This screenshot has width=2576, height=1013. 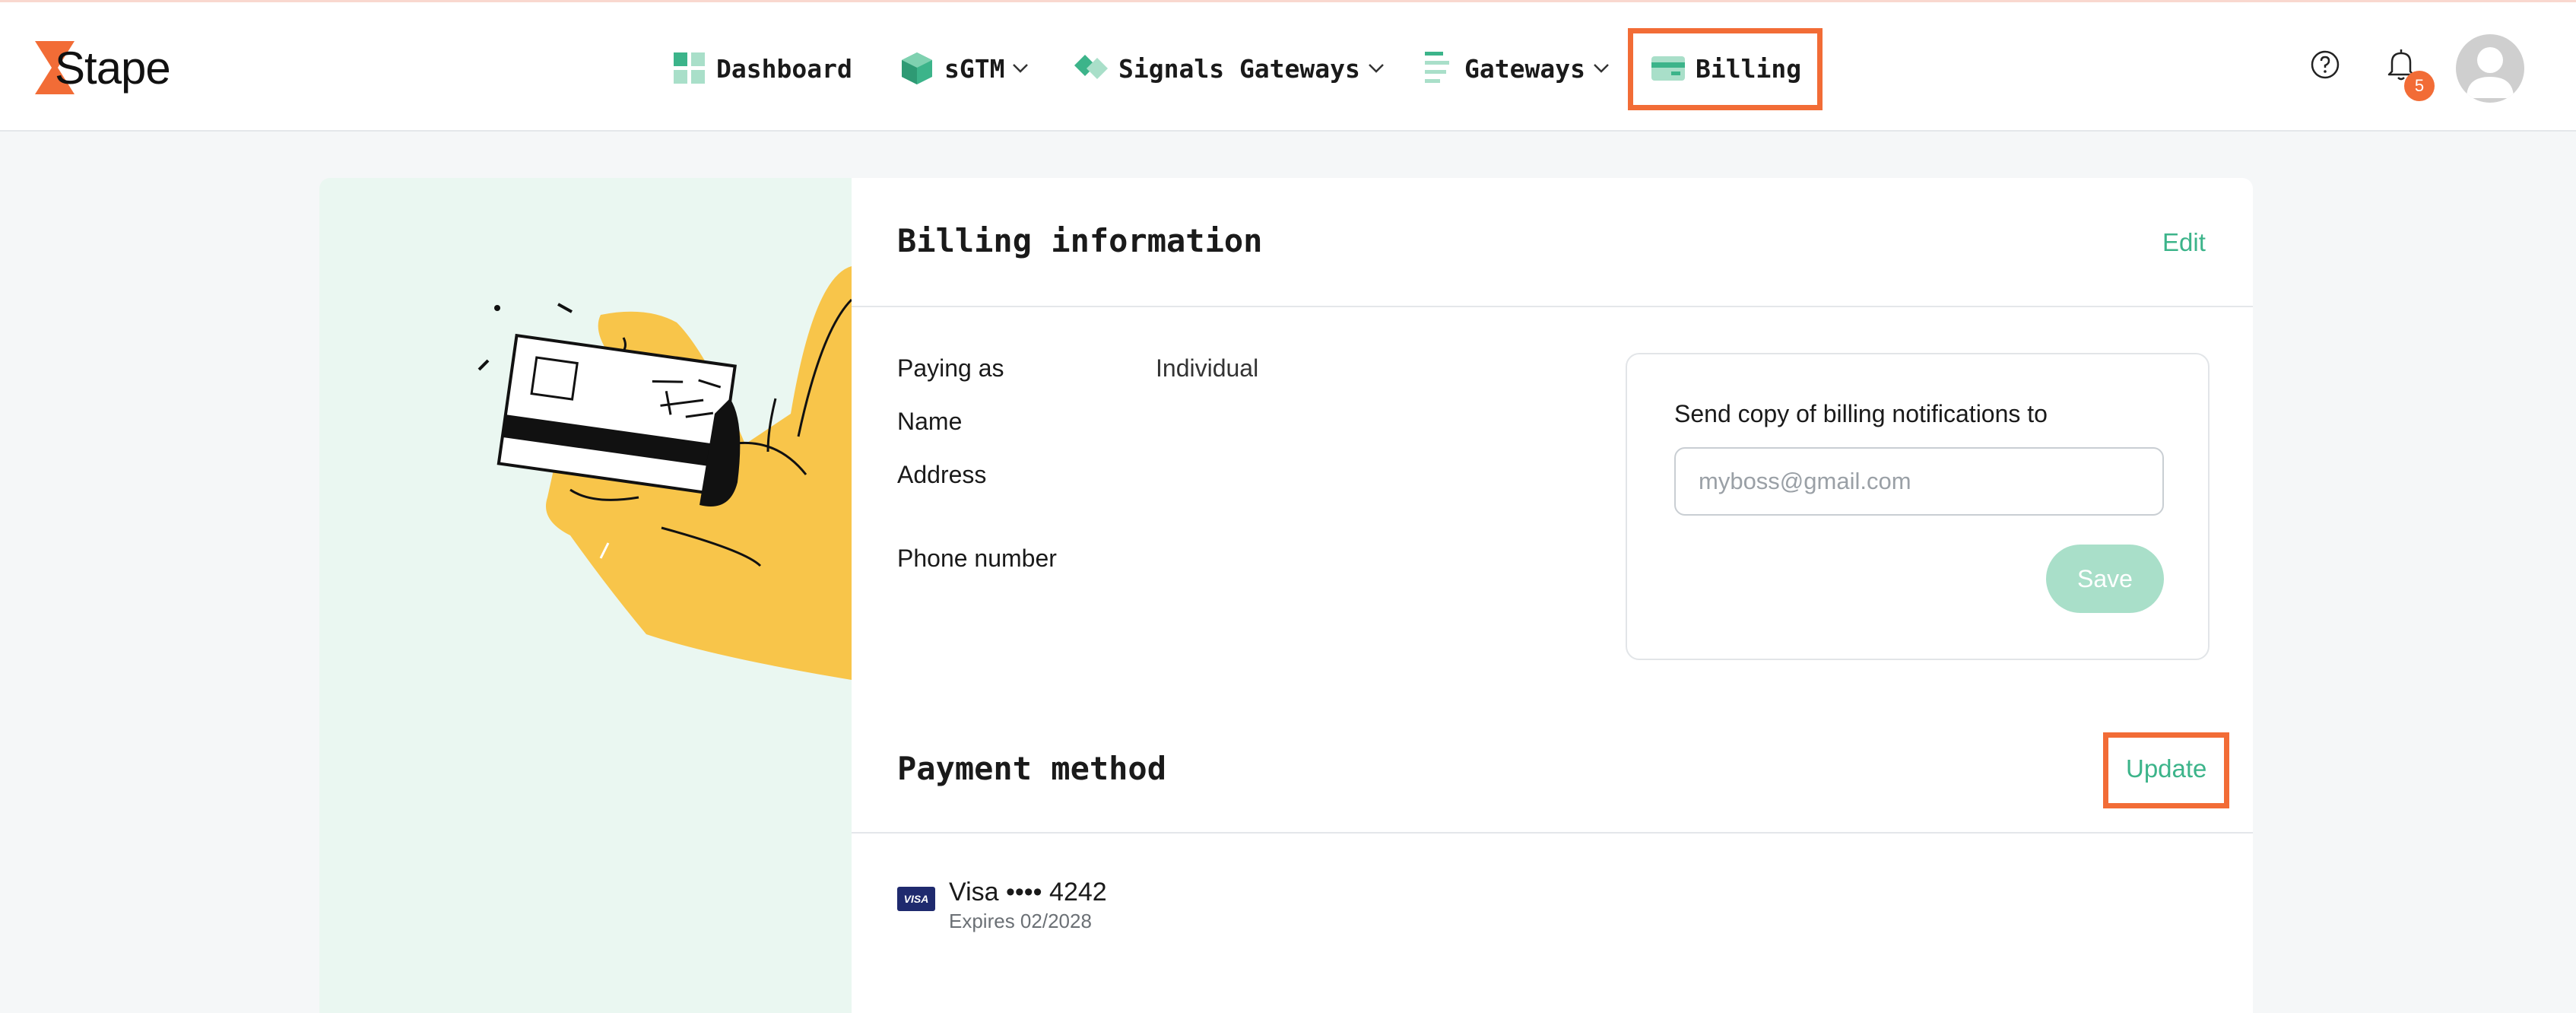 I want to click on nav-label-sgtm: sGTM, so click(x=975, y=68).